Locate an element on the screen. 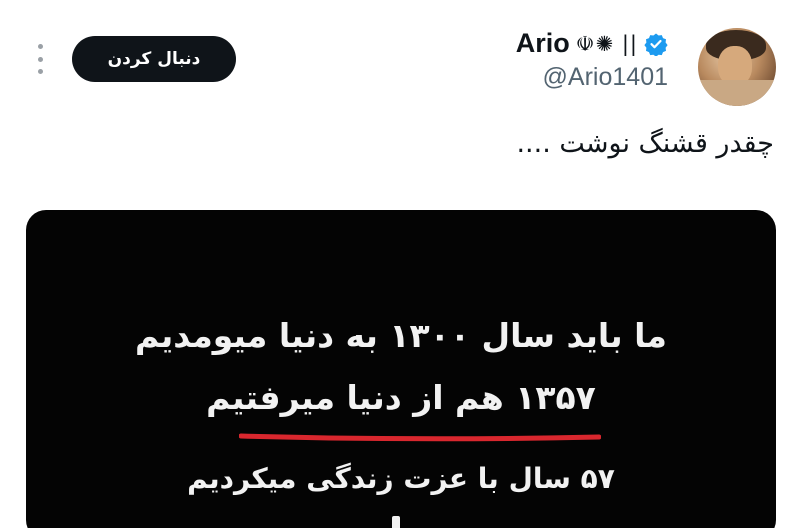  media-text-line-2: ۱۳۵۷ هم از دنیا میرفتیم is located at coordinates (401, 397).